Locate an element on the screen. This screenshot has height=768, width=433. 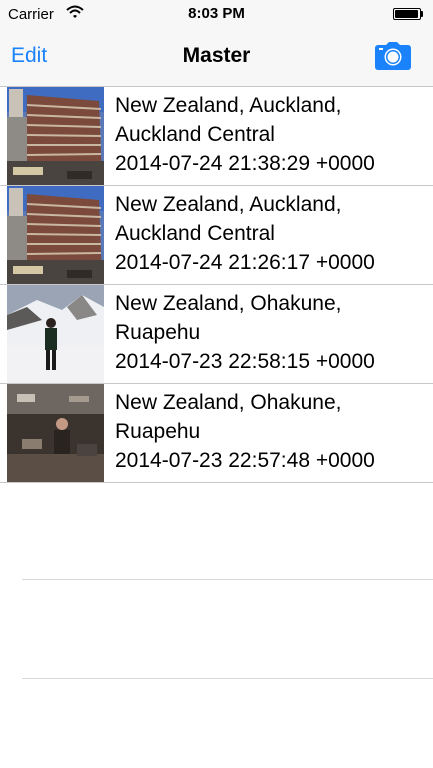
snow-mountain-thumbnail is located at coordinates (55, 334).